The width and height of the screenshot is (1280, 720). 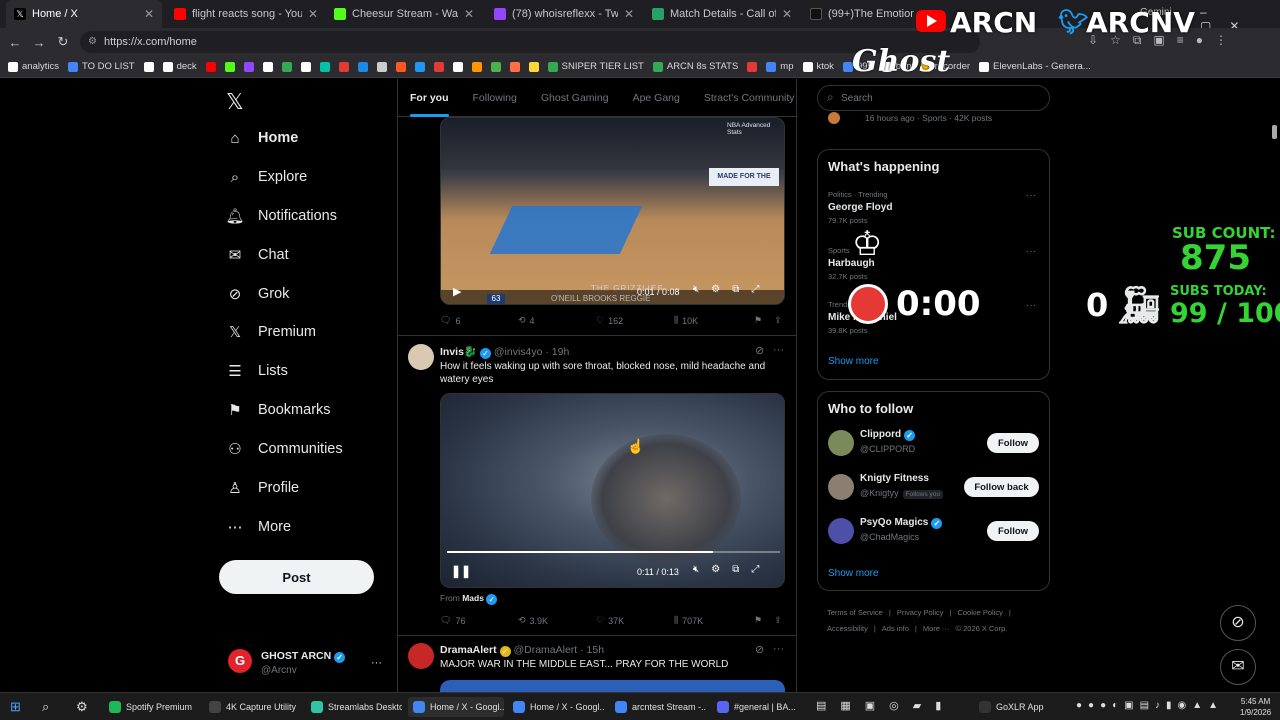 What do you see at coordinates (545, 650) in the screenshot?
I see `tweet-author-handle: @DramaAlert` at bounding box center [545, 650].